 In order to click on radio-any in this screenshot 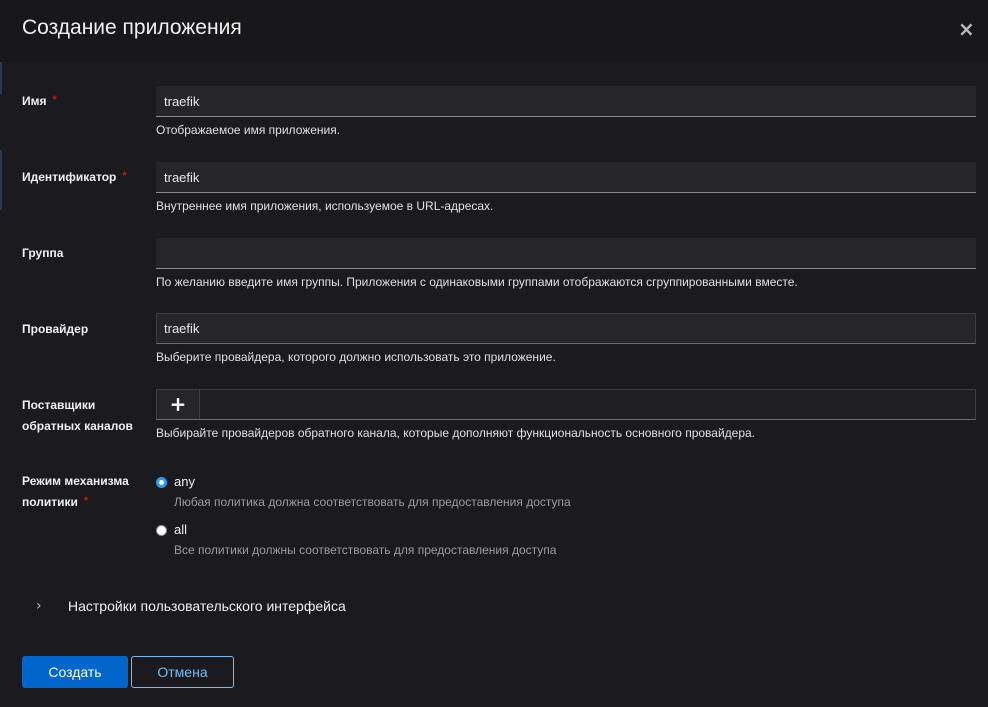, I will do `click(161, 482)`.